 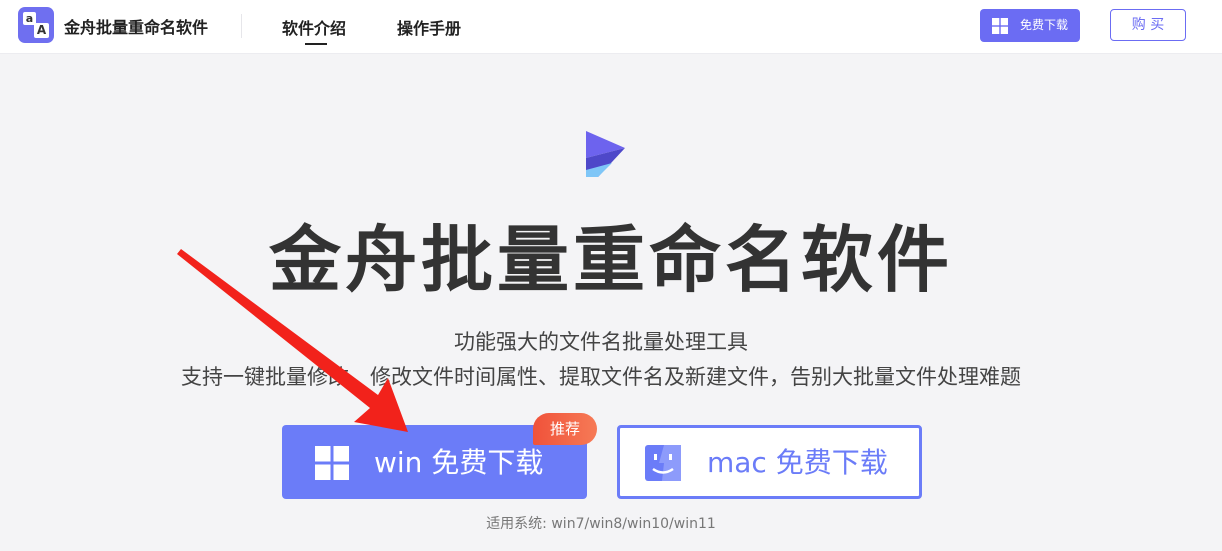 I want to click on product-logo-icon, so click(x=605, y=154).